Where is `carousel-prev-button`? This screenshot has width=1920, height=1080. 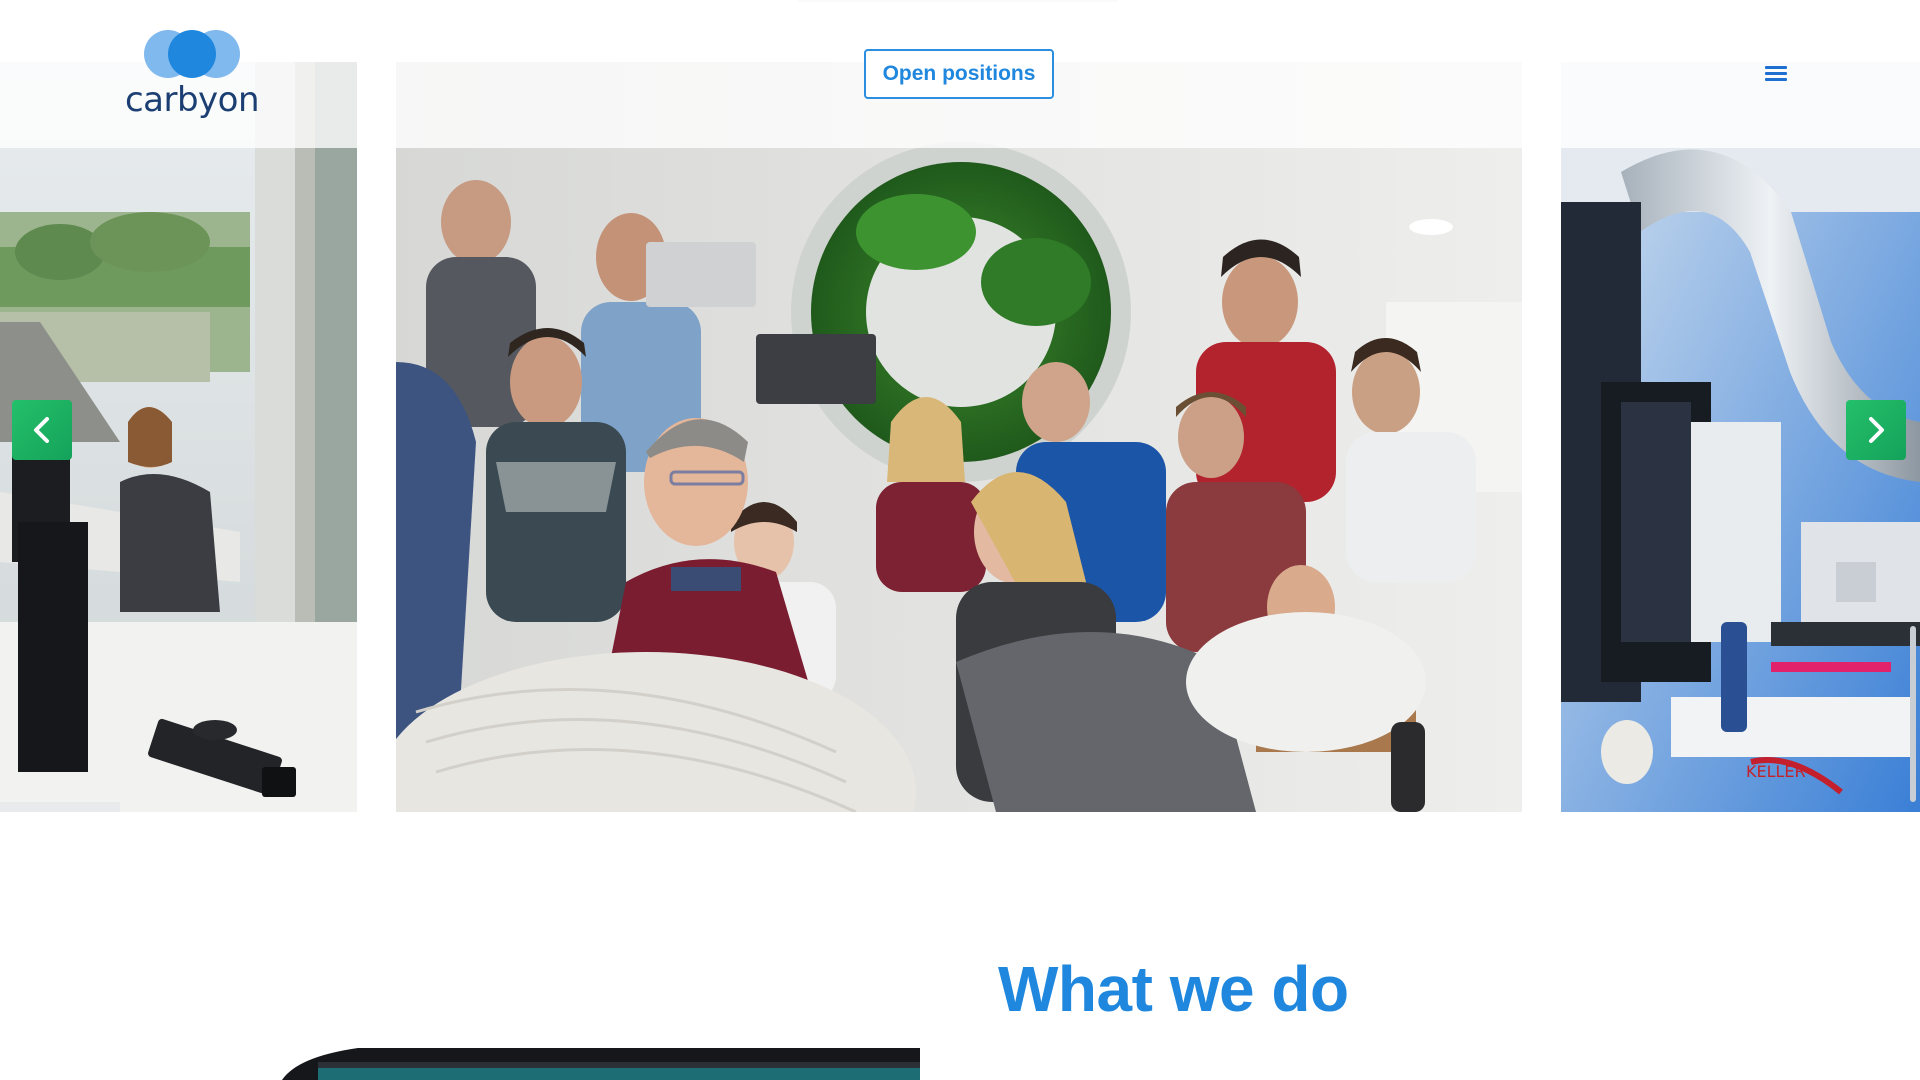
carousel-prev-button is located at coordinates (42, 430).